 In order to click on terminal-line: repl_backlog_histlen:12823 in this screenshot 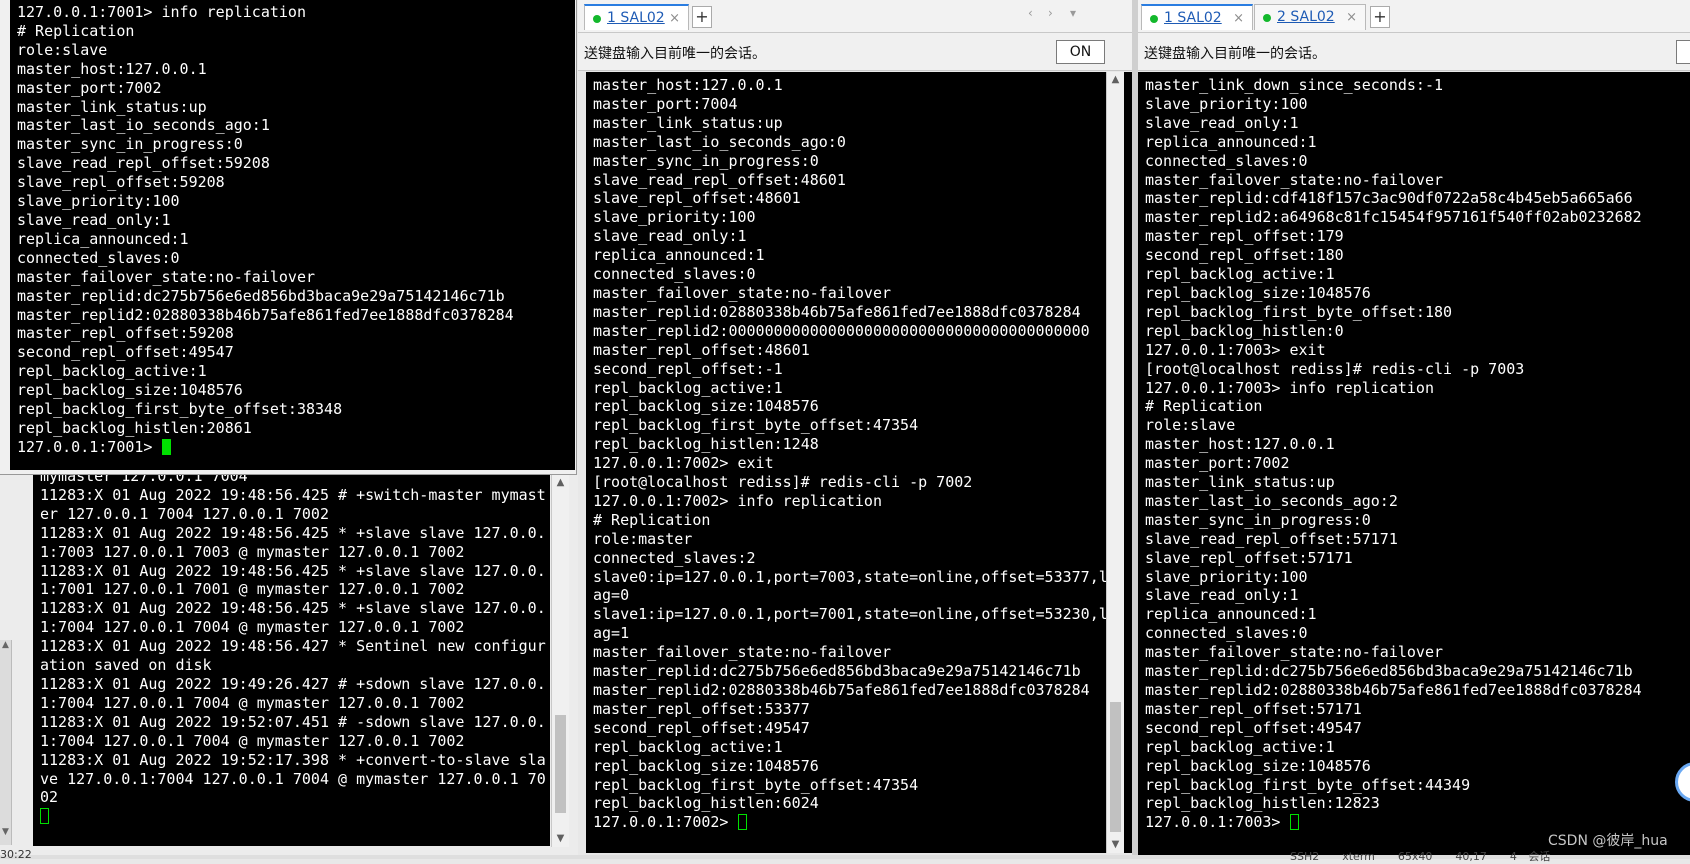, I will do `click(1262, 803)`.